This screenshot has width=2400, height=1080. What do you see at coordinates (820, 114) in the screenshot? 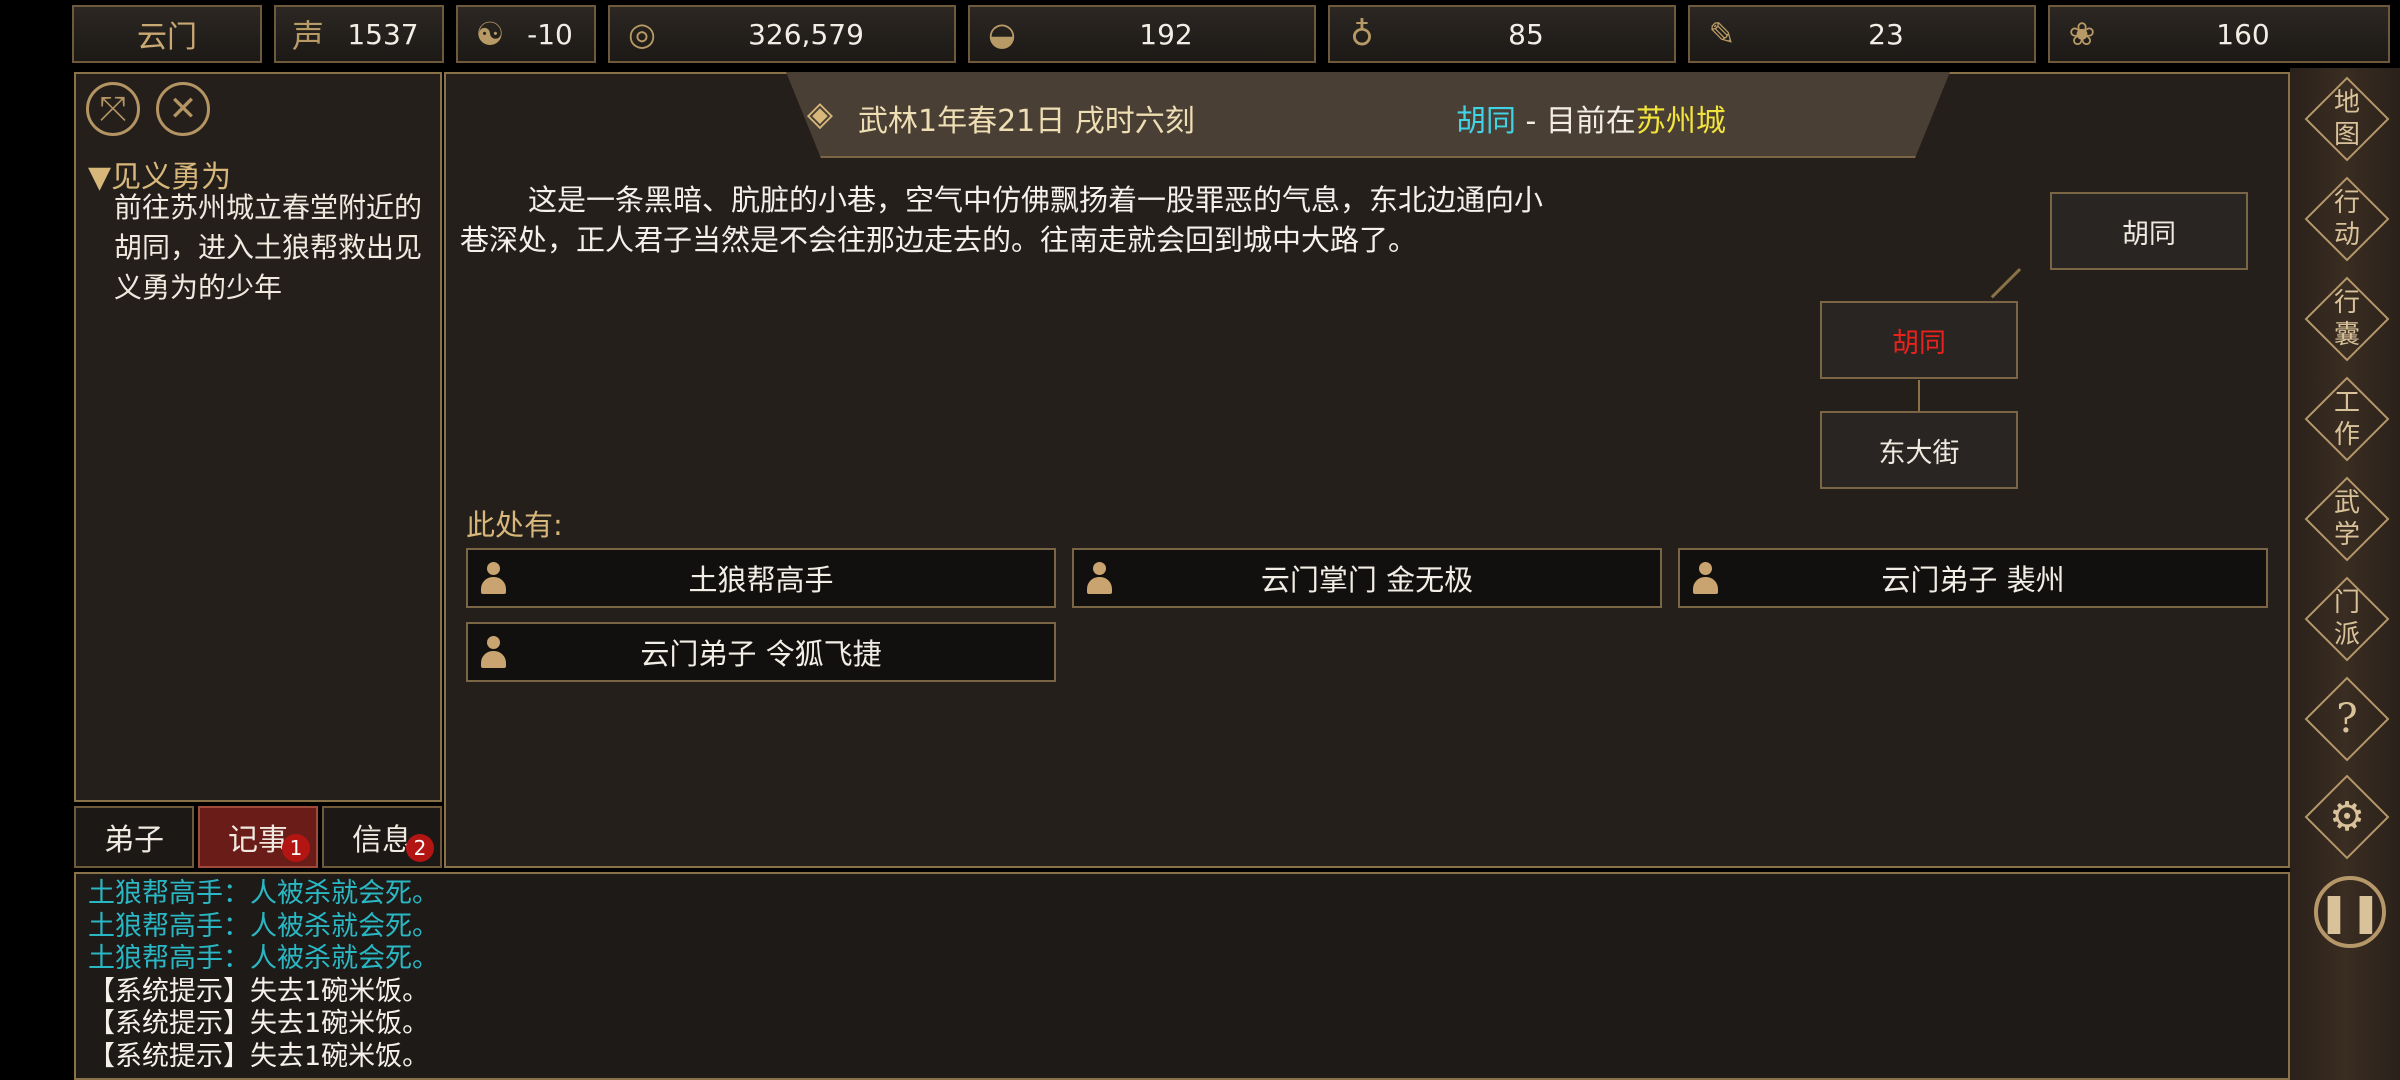
I see `compass-icon: ◈` at bounding box center [820, 114].